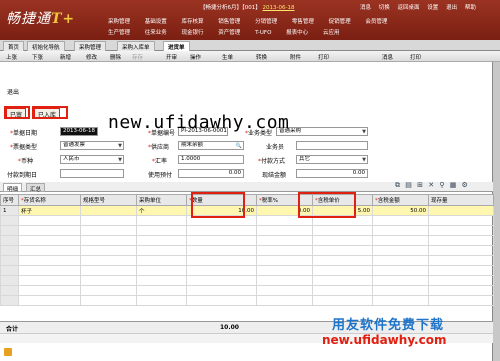 Image resolution: width=500 pixels, height=361 pixels. I want to click on message-link: 消息, so click(365, 8).